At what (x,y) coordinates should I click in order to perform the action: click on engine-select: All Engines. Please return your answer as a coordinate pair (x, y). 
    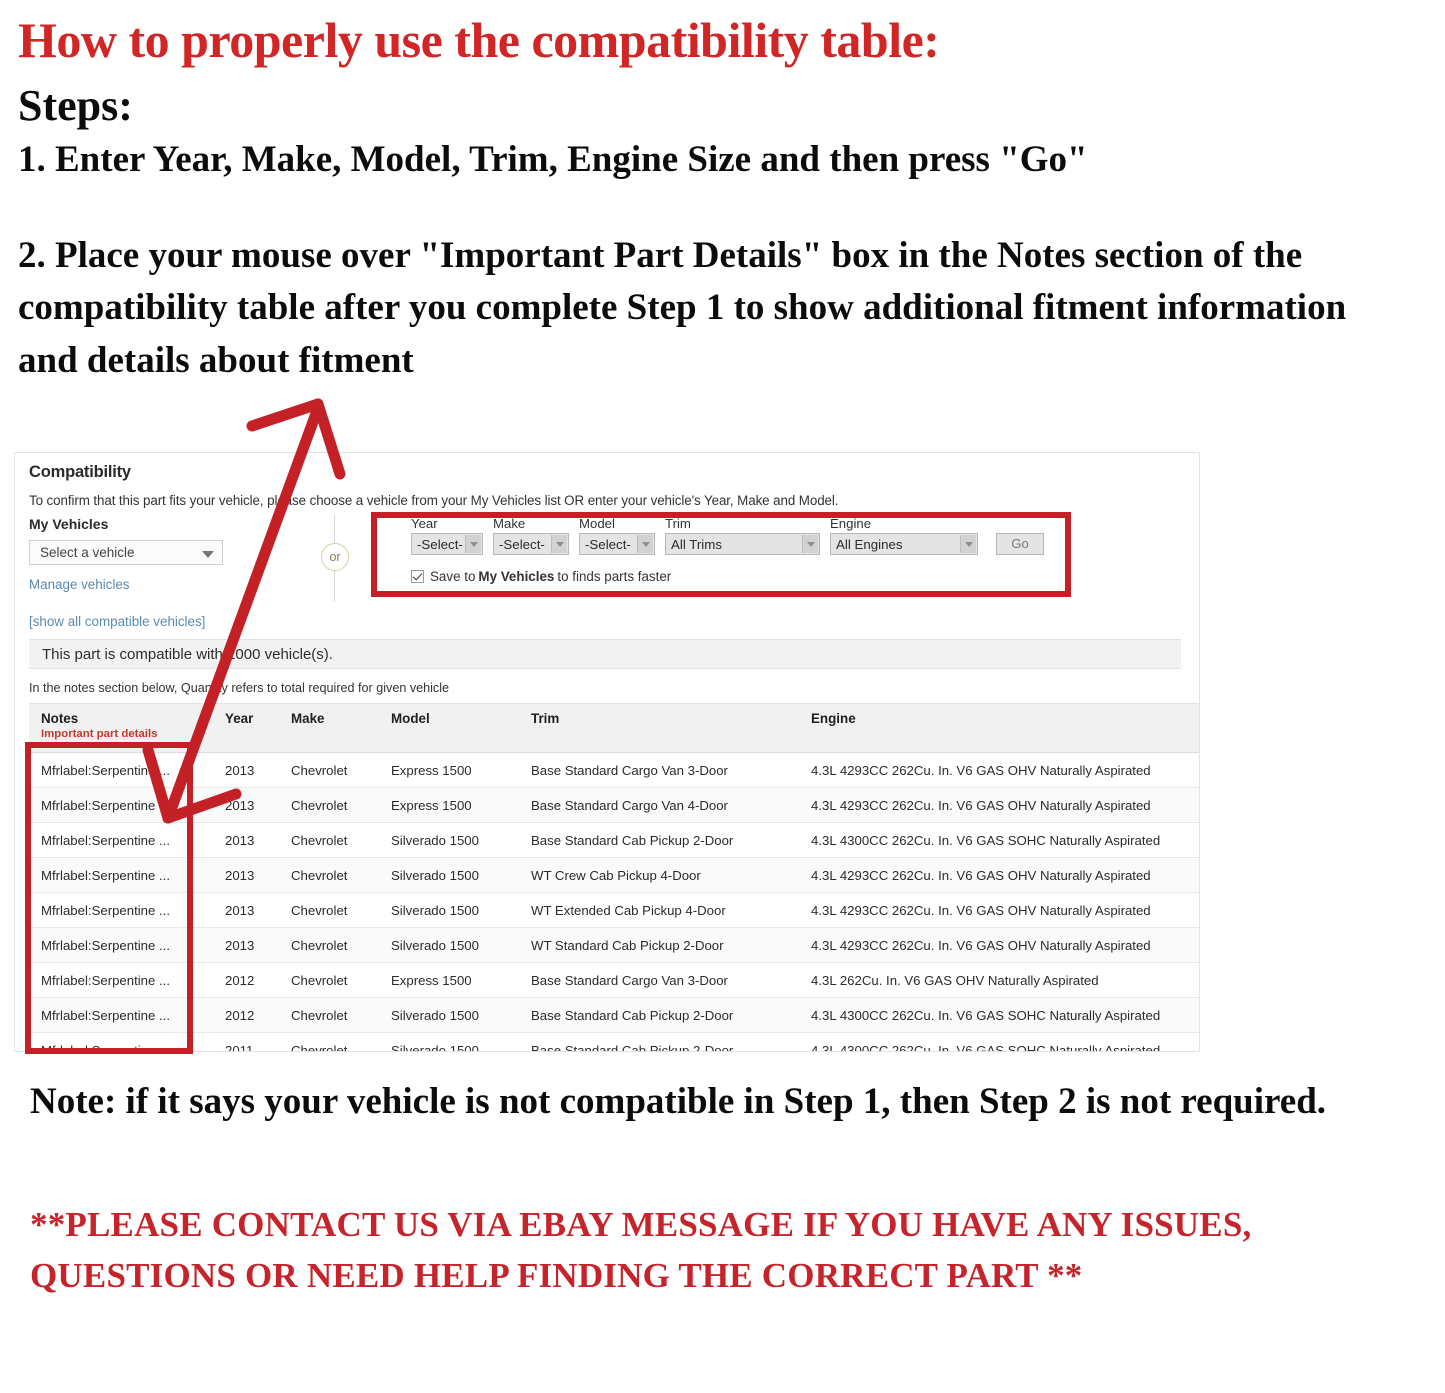
    Looking at the image, I should click on (904, 544).